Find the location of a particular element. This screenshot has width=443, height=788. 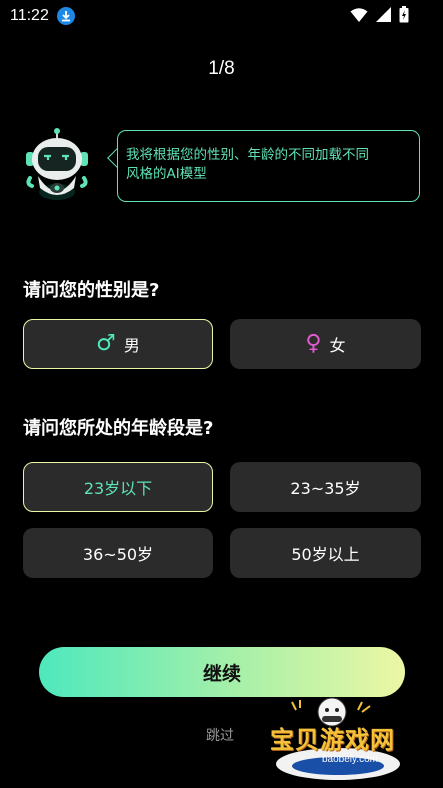

robot-avatar is located at coordinates (57, 165).